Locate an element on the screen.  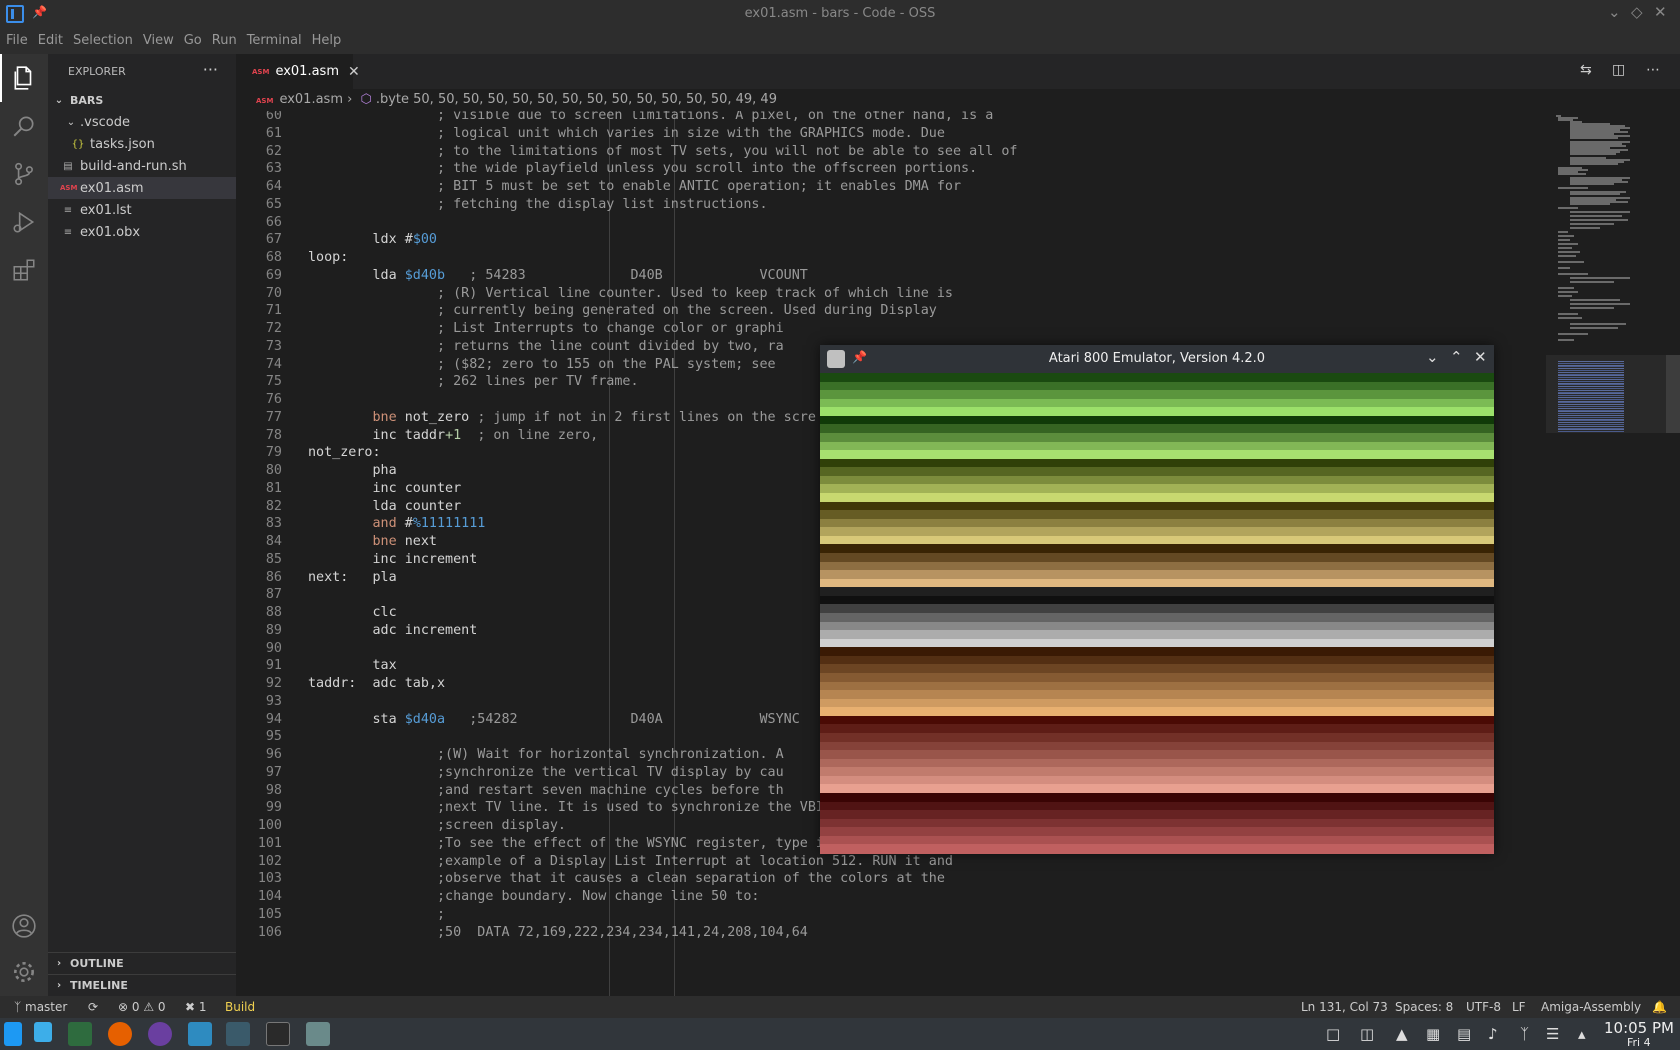
firefox-icon is located at coordinates (120, 1034).